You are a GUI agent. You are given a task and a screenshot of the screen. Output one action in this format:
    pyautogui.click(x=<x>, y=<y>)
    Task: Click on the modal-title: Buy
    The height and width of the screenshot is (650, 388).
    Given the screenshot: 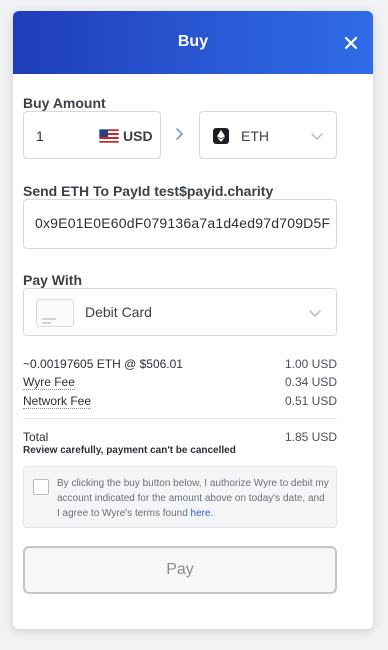 What is the action you would take?
    pyautogui.click(x=193, y=41)
    